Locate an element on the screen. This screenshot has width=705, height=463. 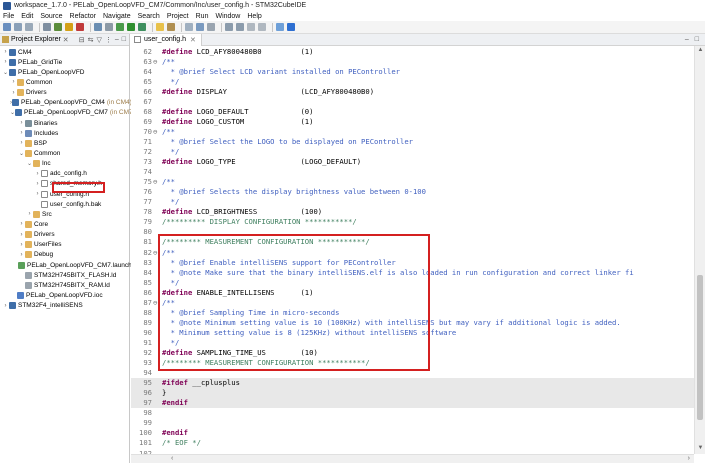
scroll-left-icon: ‹ is located at coordinates (172, 458).